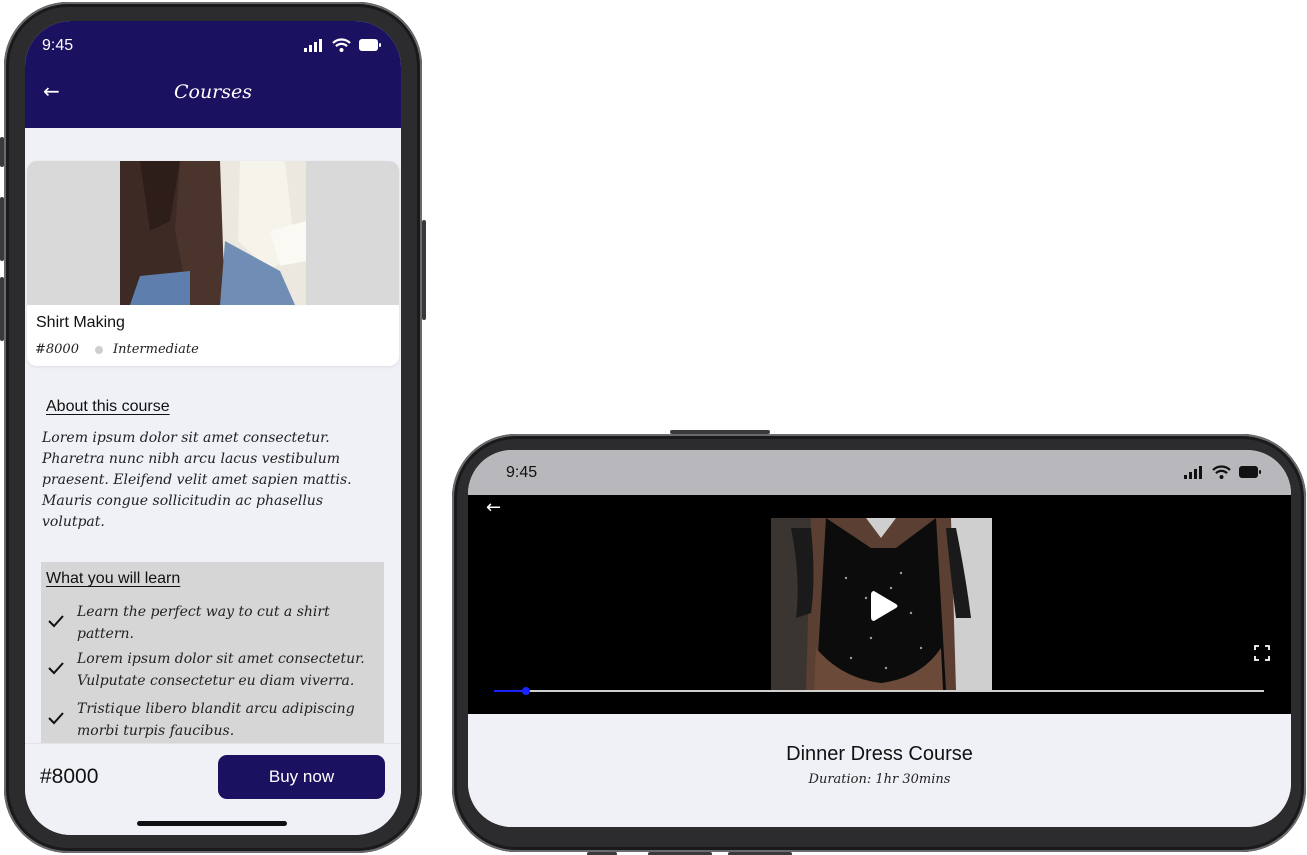 The image size is (1307, 855). I want to click on course-price: #8000, so click(57, 349).